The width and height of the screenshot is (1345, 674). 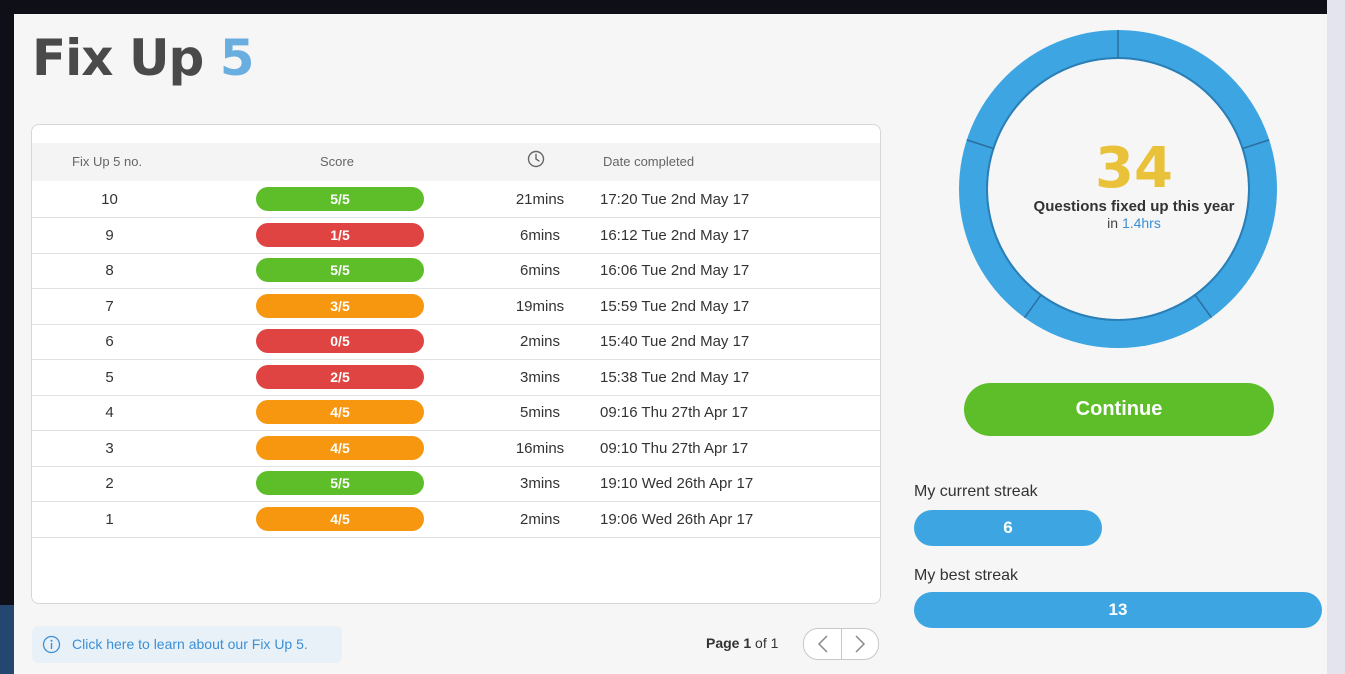 I want to click on page-title: Fix Up 5, so click(x=143, y=58).